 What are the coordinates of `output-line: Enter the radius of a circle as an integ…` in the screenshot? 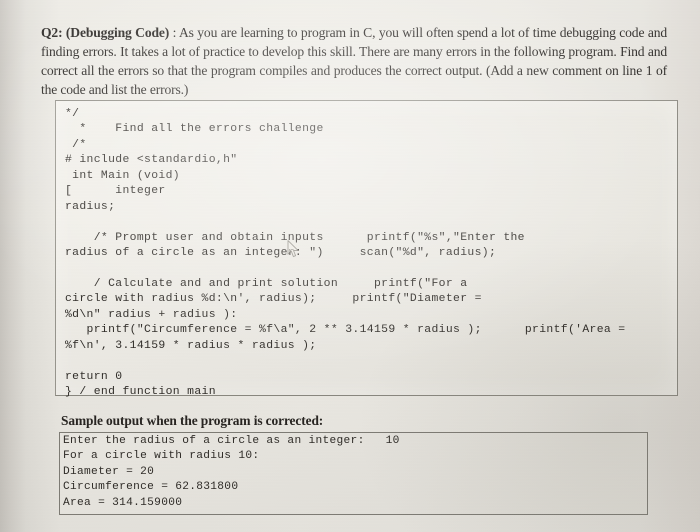 It's located at (231, 441).